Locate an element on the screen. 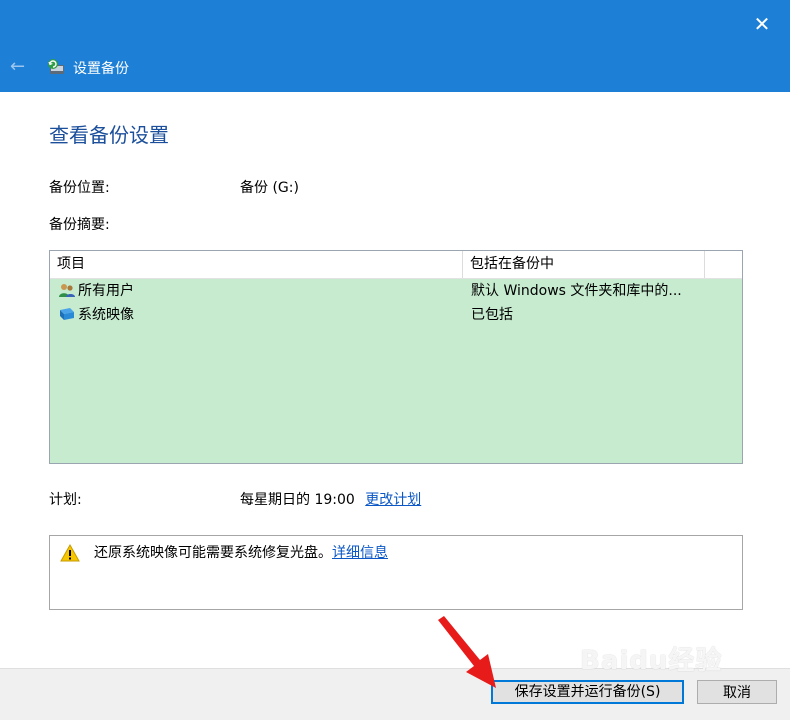  close-button: ✕ is located at coordinates (762, 24).